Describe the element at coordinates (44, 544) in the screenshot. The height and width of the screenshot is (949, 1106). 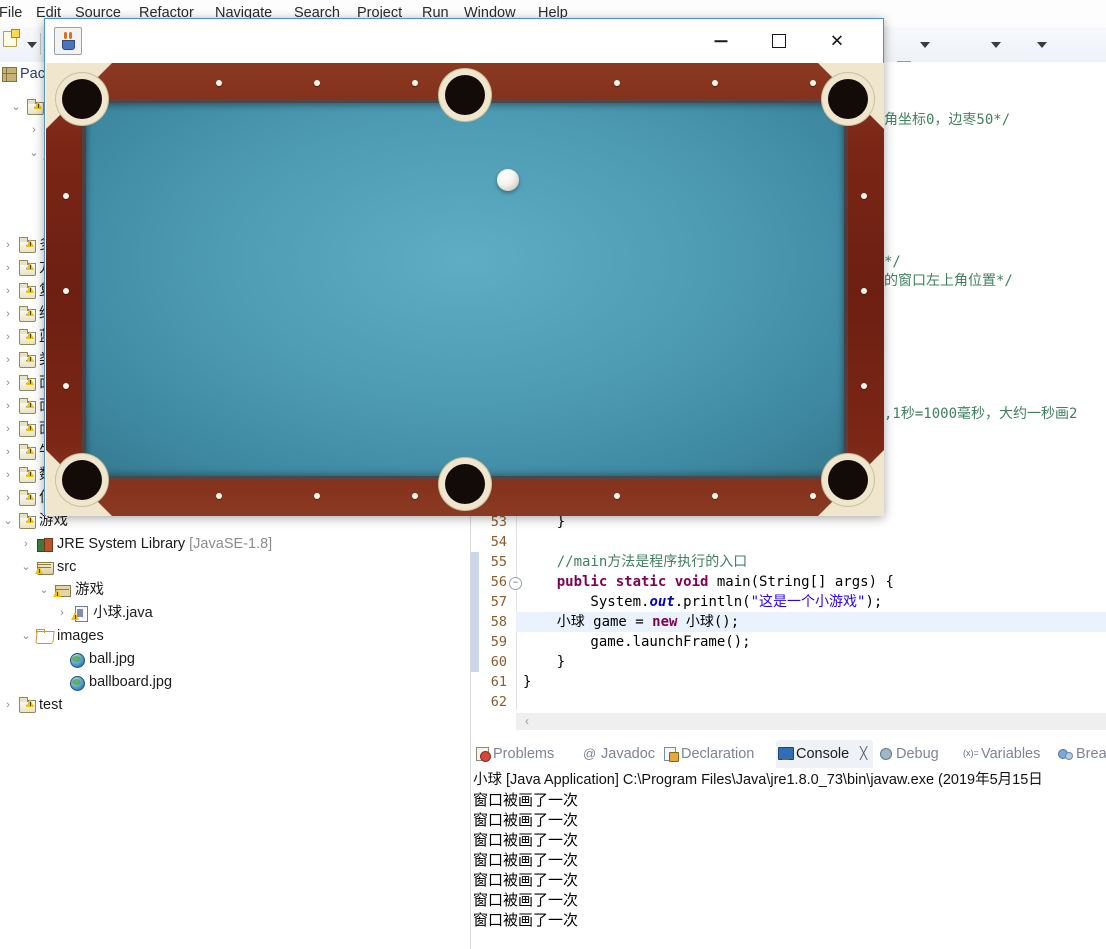
I see `library-icon` at that location.